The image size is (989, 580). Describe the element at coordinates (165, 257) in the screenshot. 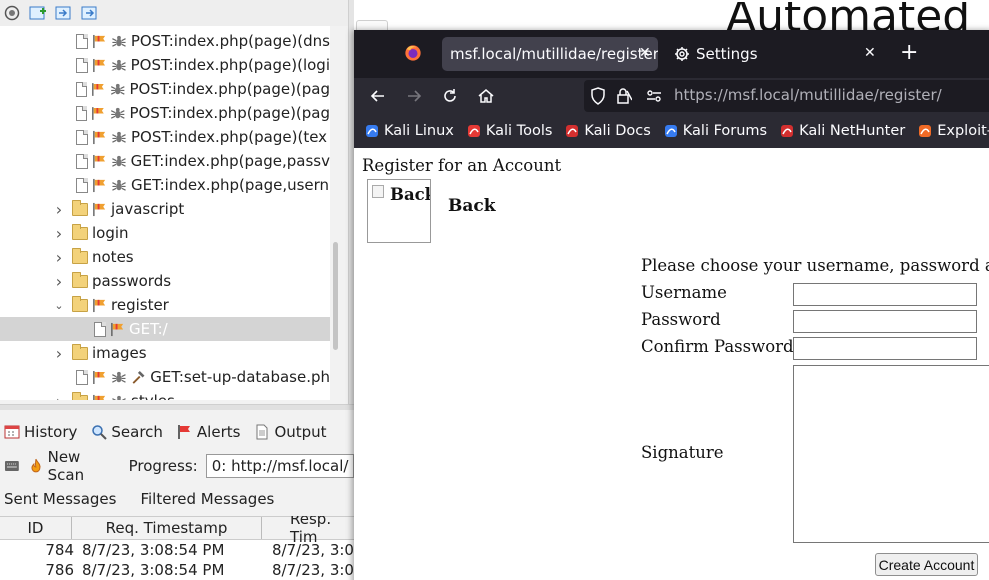

I see `tree-folder: › notes` at that location.